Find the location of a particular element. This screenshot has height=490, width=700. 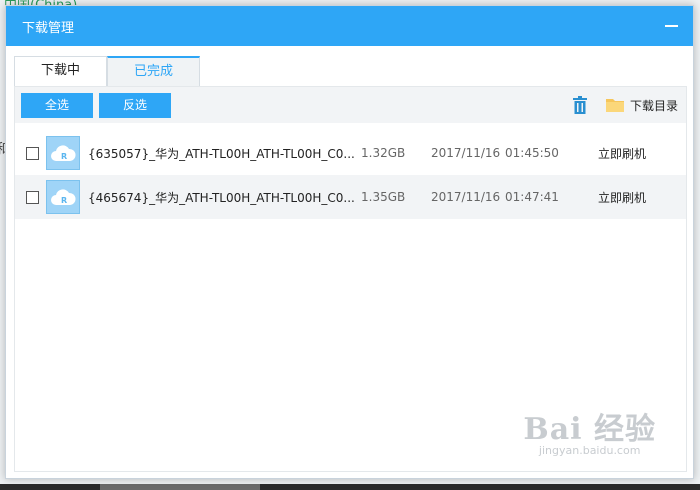

background-taskbar is located at coordinates (350, 487).